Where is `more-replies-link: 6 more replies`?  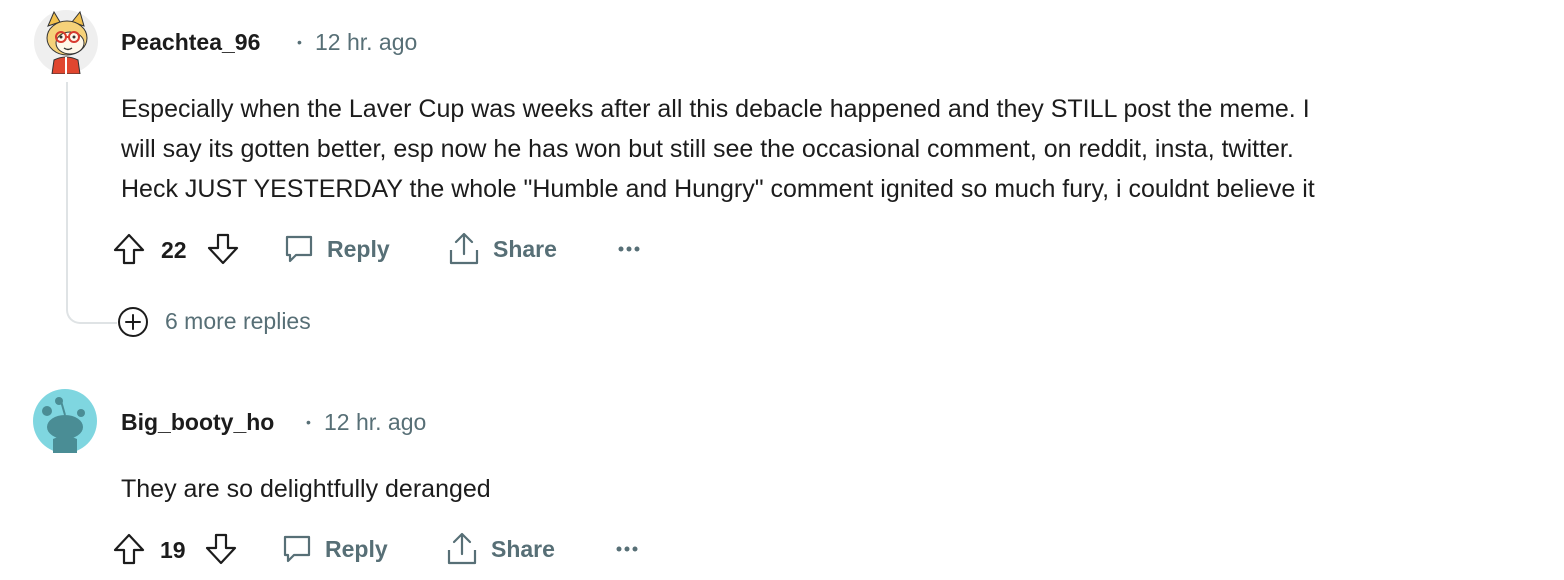
more-replies-link: 6 more replies is located at coordinates (238, 321).